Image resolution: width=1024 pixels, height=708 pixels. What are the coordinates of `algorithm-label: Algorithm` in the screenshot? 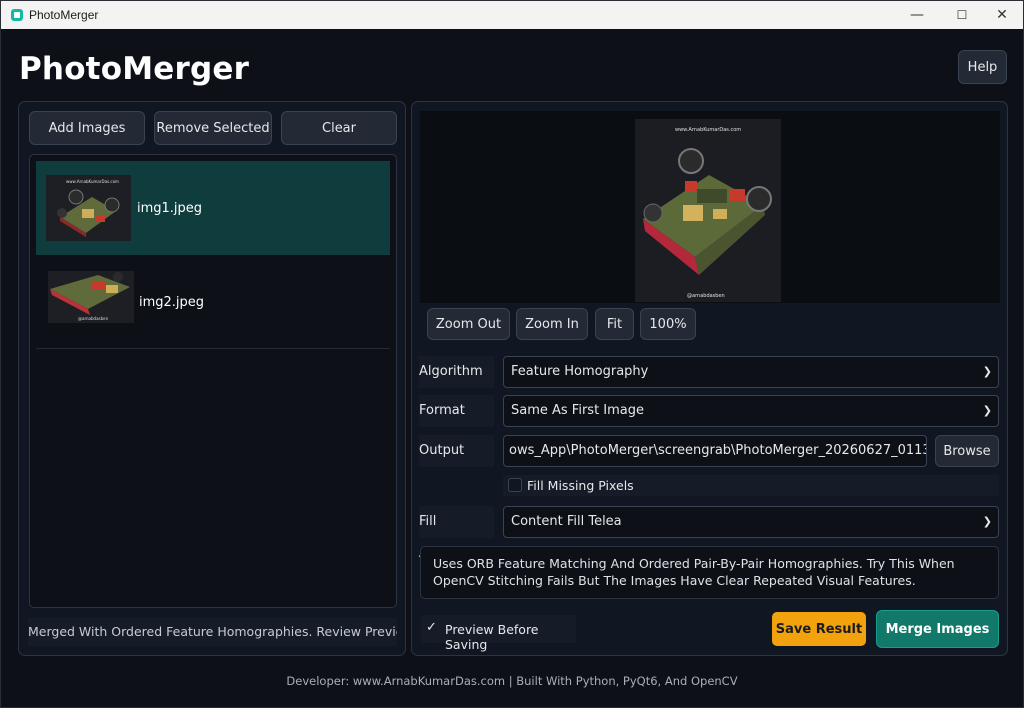 It's located at (456, 372).